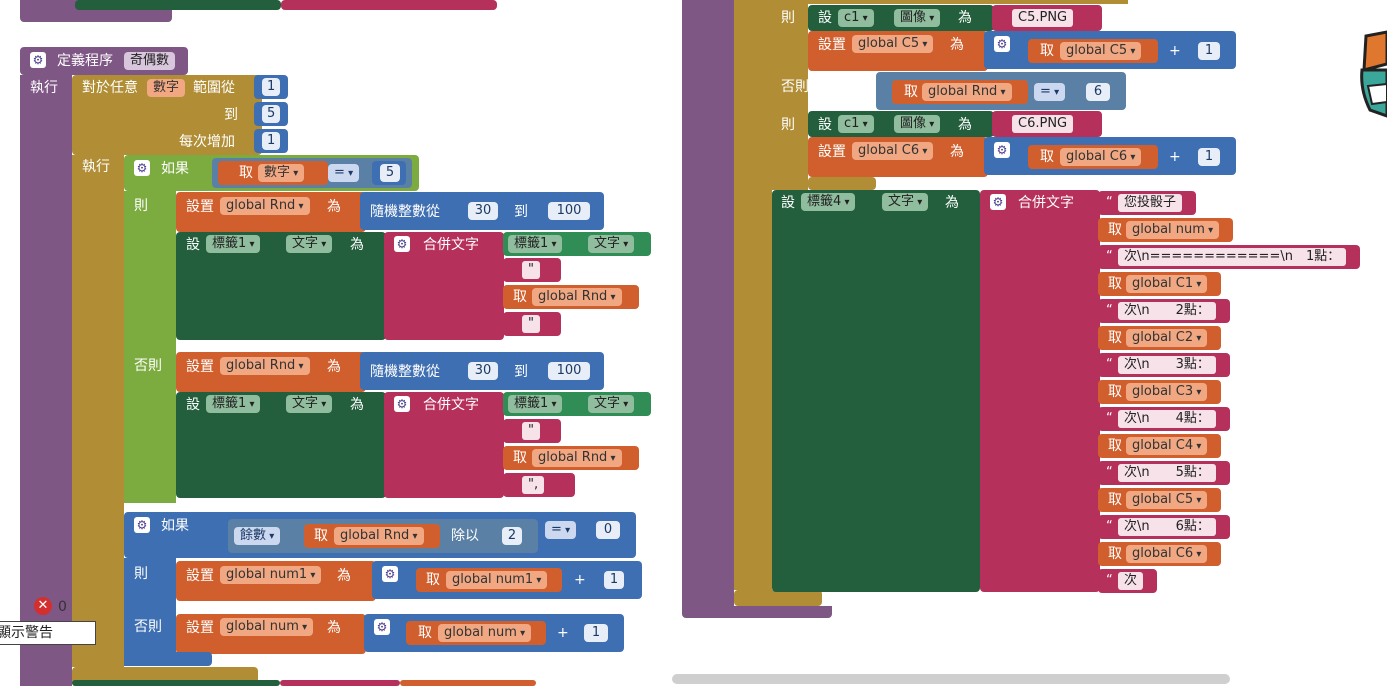 The image size is (1387, 686). Describe the element at coordinates (1167, 311) in the screenshot. I see `text-value: 次\n 2點：` at that location.